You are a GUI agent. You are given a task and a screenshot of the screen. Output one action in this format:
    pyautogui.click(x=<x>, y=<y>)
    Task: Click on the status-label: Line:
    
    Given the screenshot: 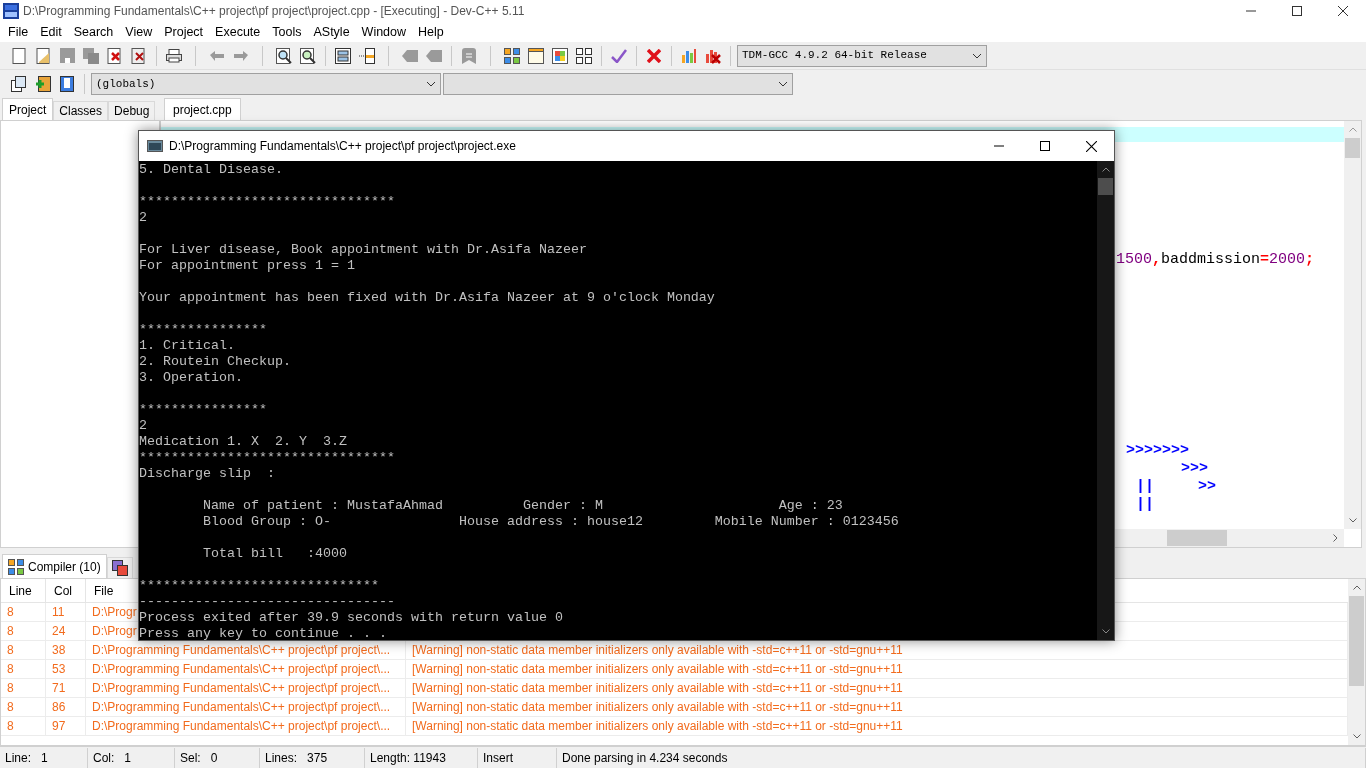 What is the action you would take?
    pyautogui.click(x=18, y=758)
    